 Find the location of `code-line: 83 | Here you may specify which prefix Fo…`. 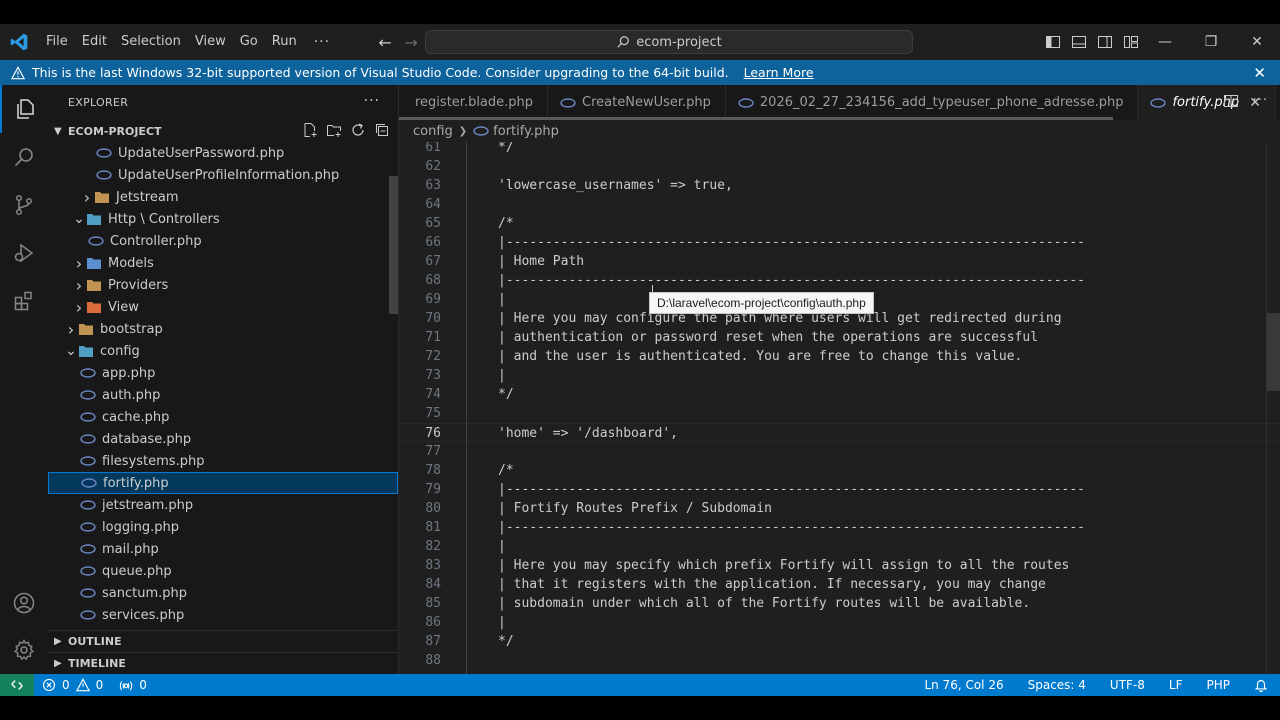

code-line: 83 | Here you may specify which prefix Fo… is located at coordinates (839, 565).